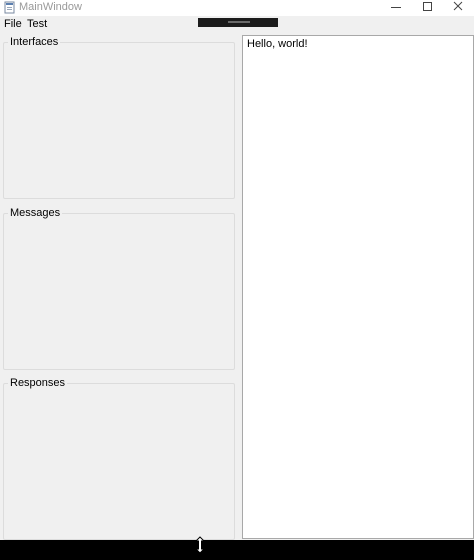 This screenshot has width=474, height=560. Describe the element at coordinates (119, 458) in the screenshot. I see `responses-groupbox: Responses` at that location.